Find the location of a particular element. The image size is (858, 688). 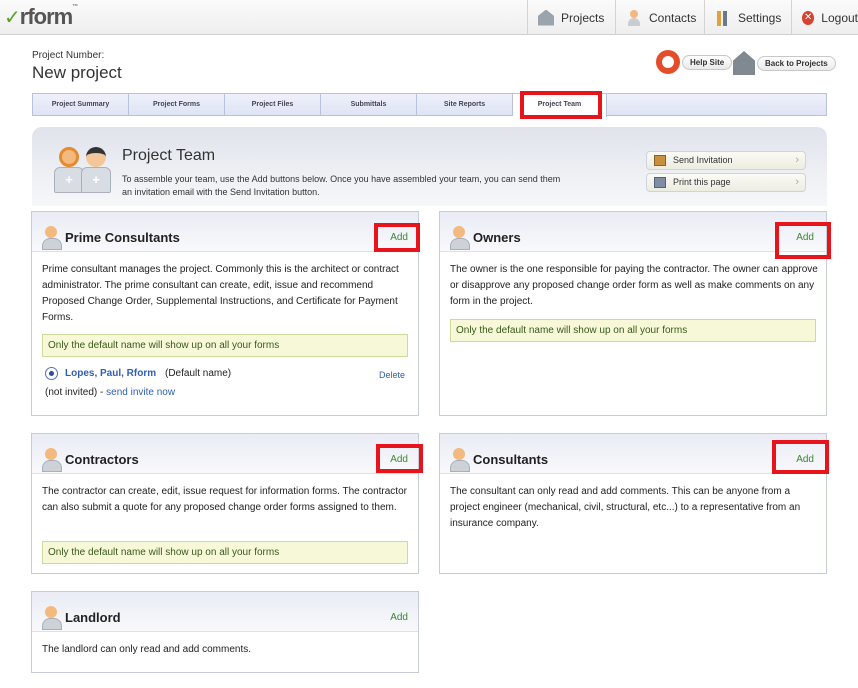

team-icon: + + is located at coordinates (83, 170).